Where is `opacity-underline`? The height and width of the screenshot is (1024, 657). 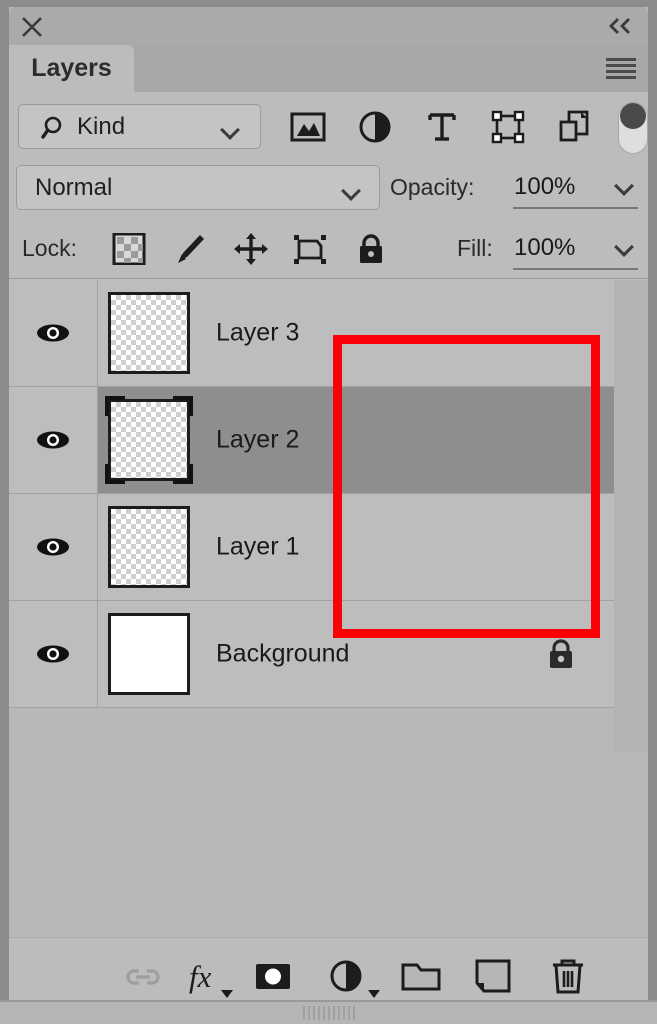
opacity-underline is located at coordinates (575, 208).